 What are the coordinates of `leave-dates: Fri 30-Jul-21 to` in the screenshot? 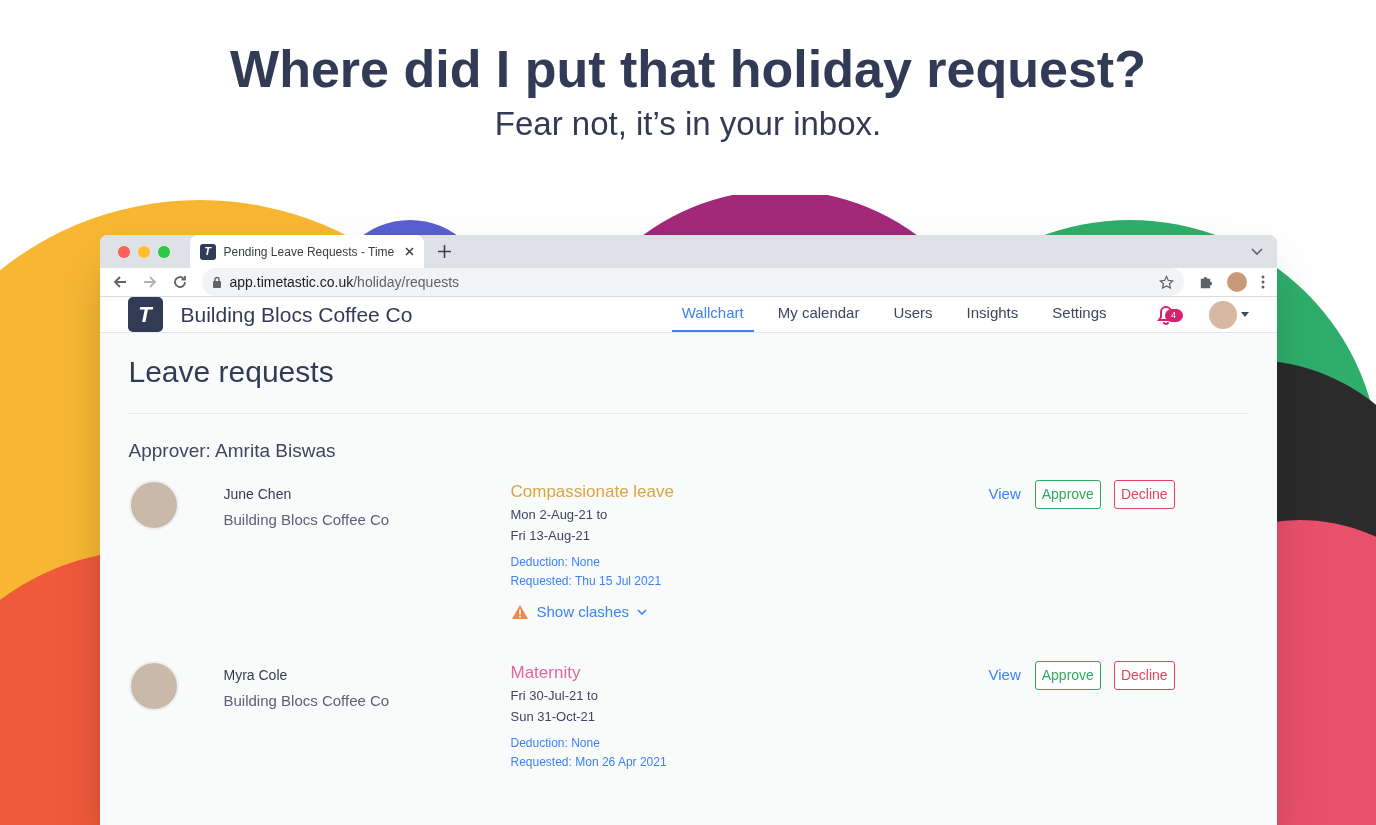 It's located at (554, 696).